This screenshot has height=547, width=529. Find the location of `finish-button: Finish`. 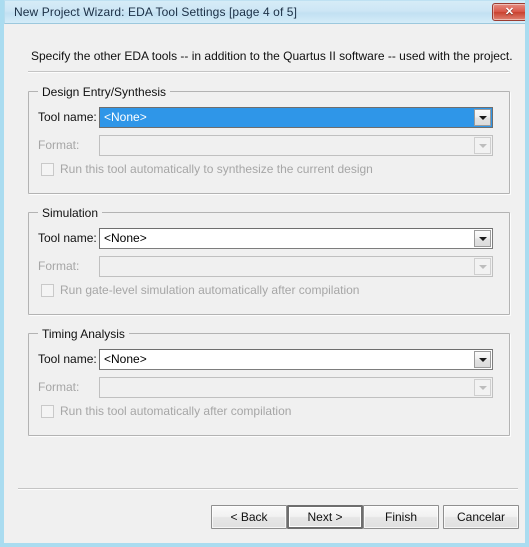

finish-button: Finish is located at coordinates (401, 517).